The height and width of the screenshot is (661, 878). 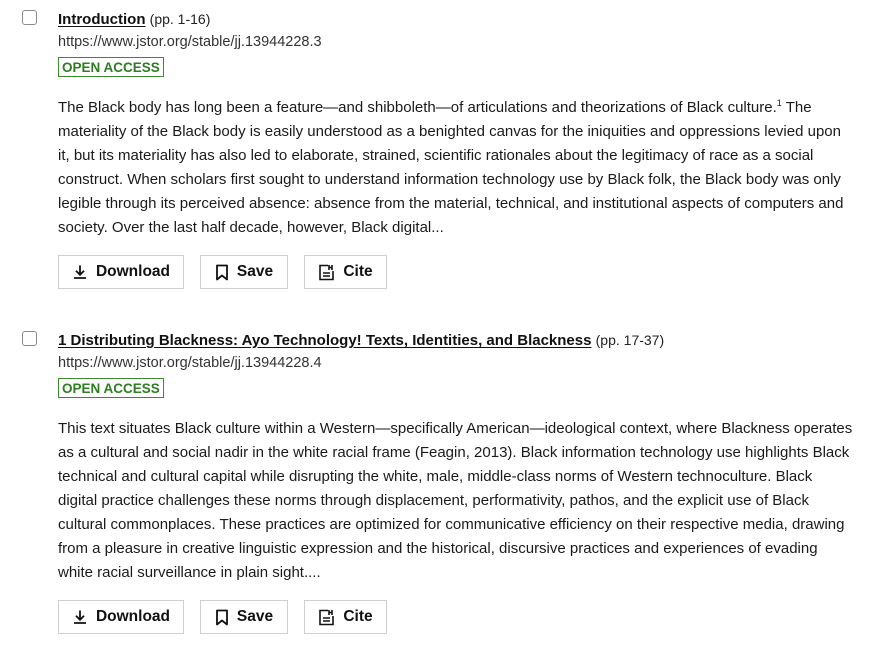 I want to click on page-range: (pp. 1-16), so click(x=180, y=19).